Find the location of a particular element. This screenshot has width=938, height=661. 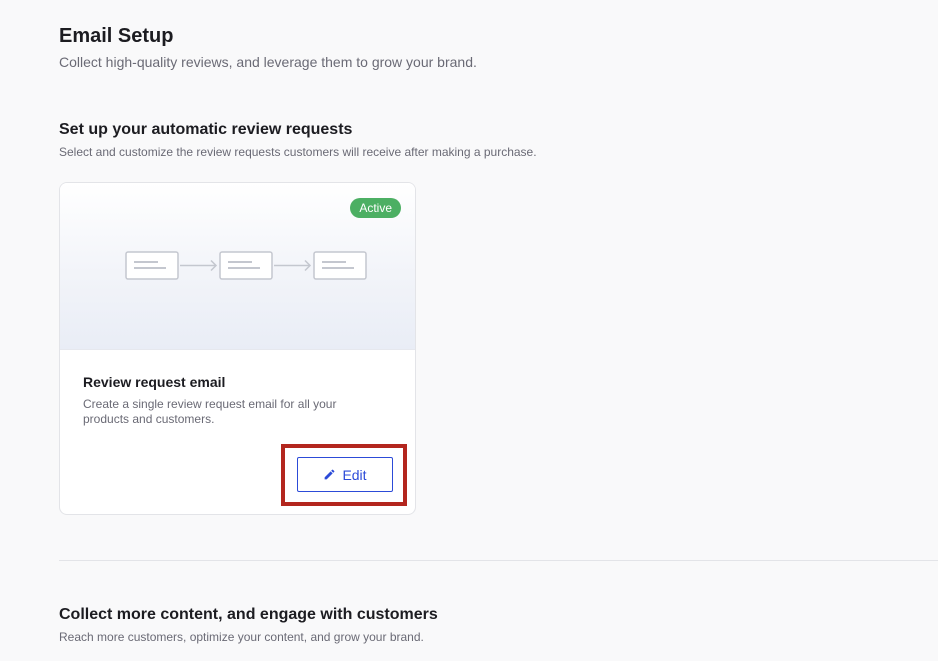

edit-button: Edit is located at coordinates (345, 474).